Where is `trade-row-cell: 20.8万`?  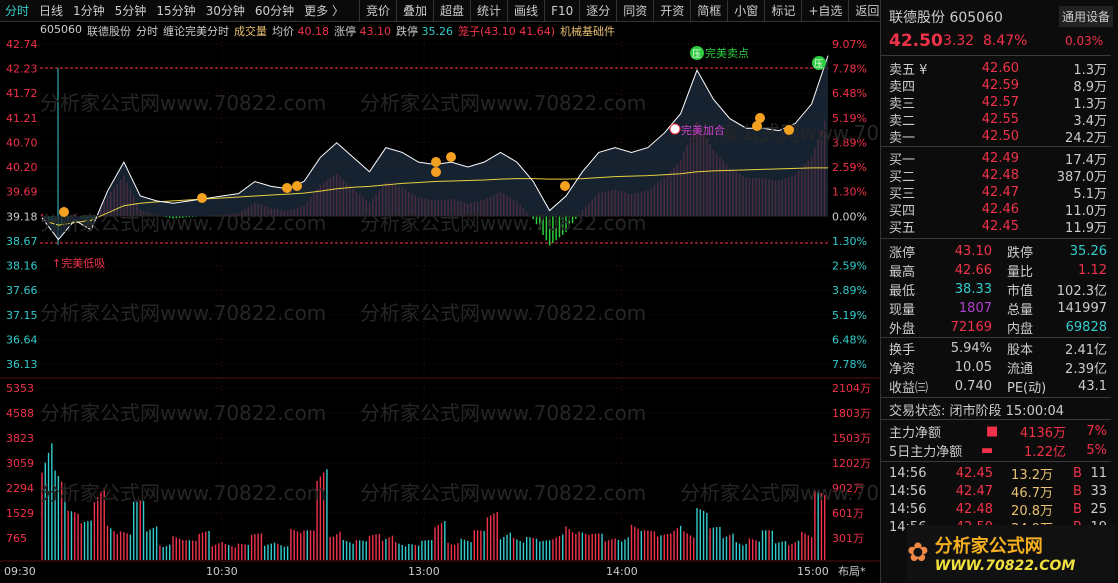
trade-row-cell: 20.8万 is located at coordinates (1032, 511).